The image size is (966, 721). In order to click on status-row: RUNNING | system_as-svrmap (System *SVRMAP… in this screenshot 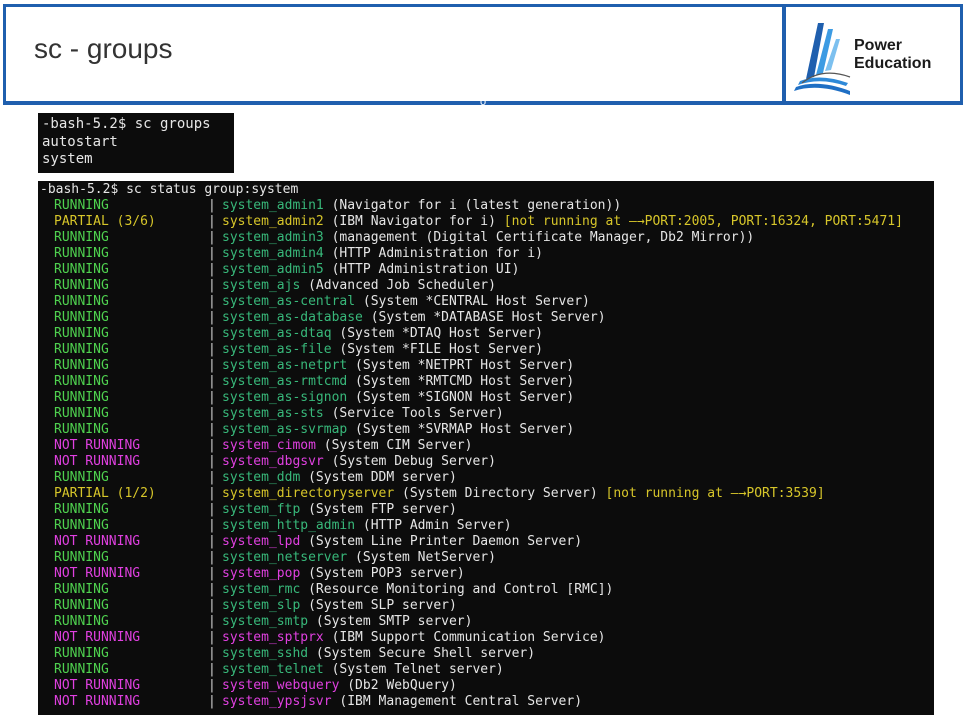, I will do `click(486, 430)`.